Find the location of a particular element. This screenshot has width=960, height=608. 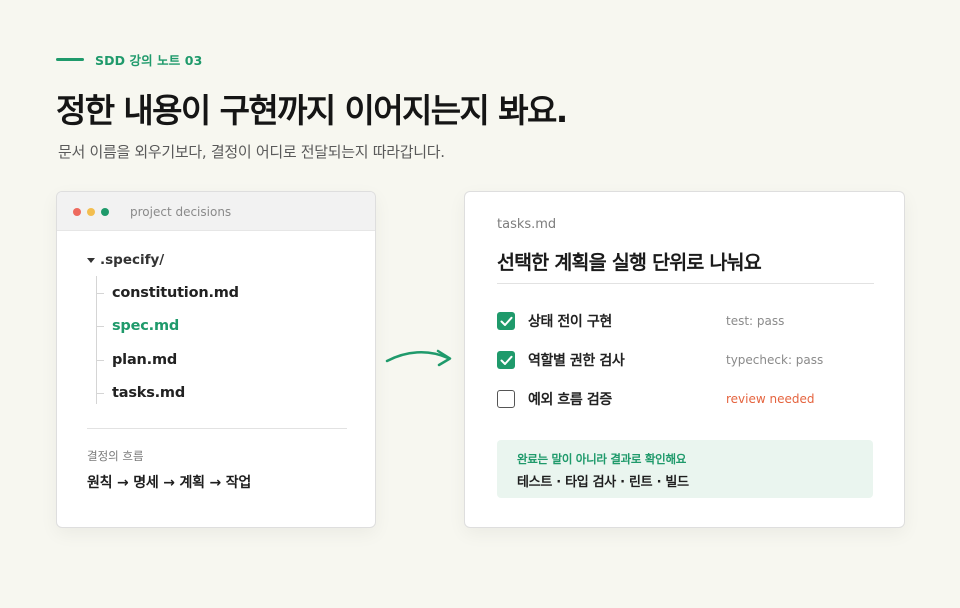

callout-title: 완료는 말이 아니라 결과로 확인해요 is located at coordinates (602, 459).